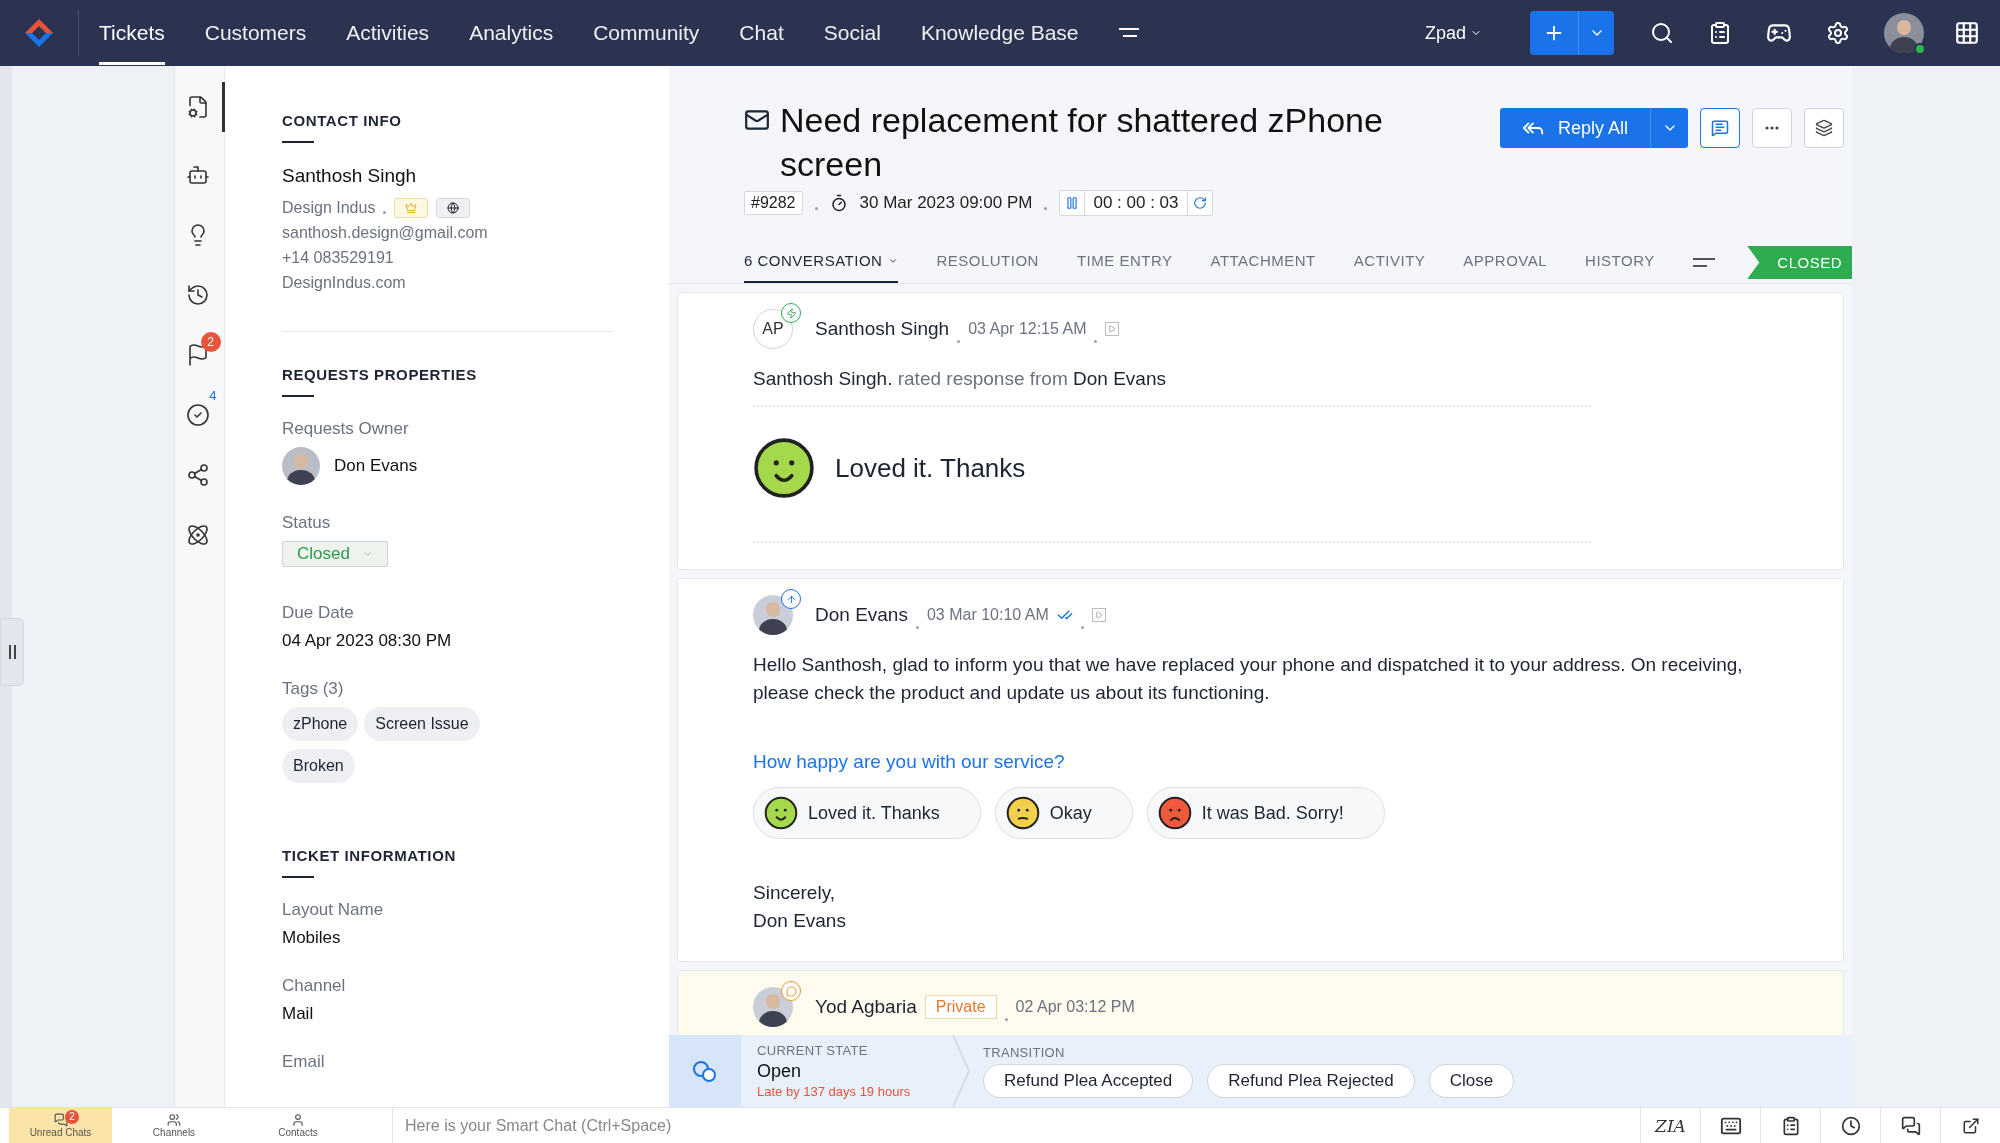 The image size is (2000, 1143). I want to click on field-value: Mail, so click(298, 1014).